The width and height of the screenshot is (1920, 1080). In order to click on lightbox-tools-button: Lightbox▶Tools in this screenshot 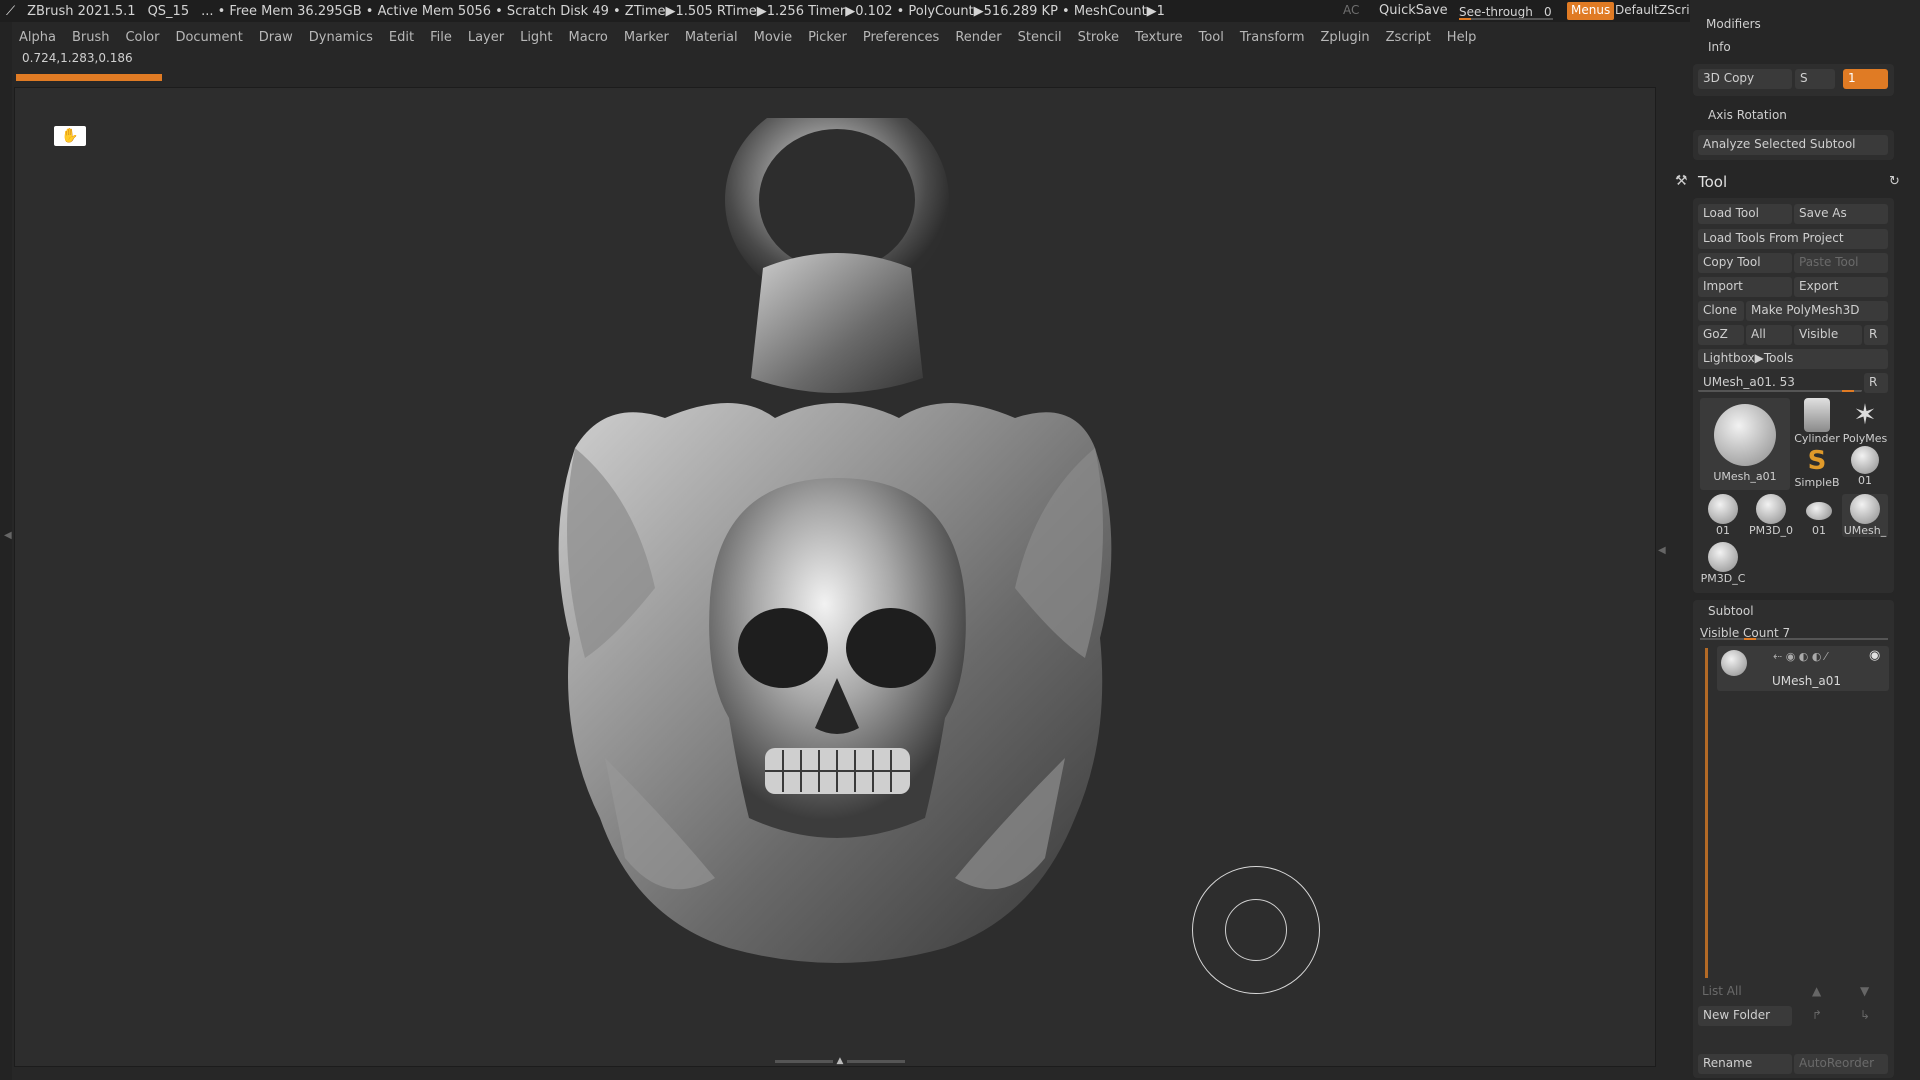, I will do `click(1793, 359)`.